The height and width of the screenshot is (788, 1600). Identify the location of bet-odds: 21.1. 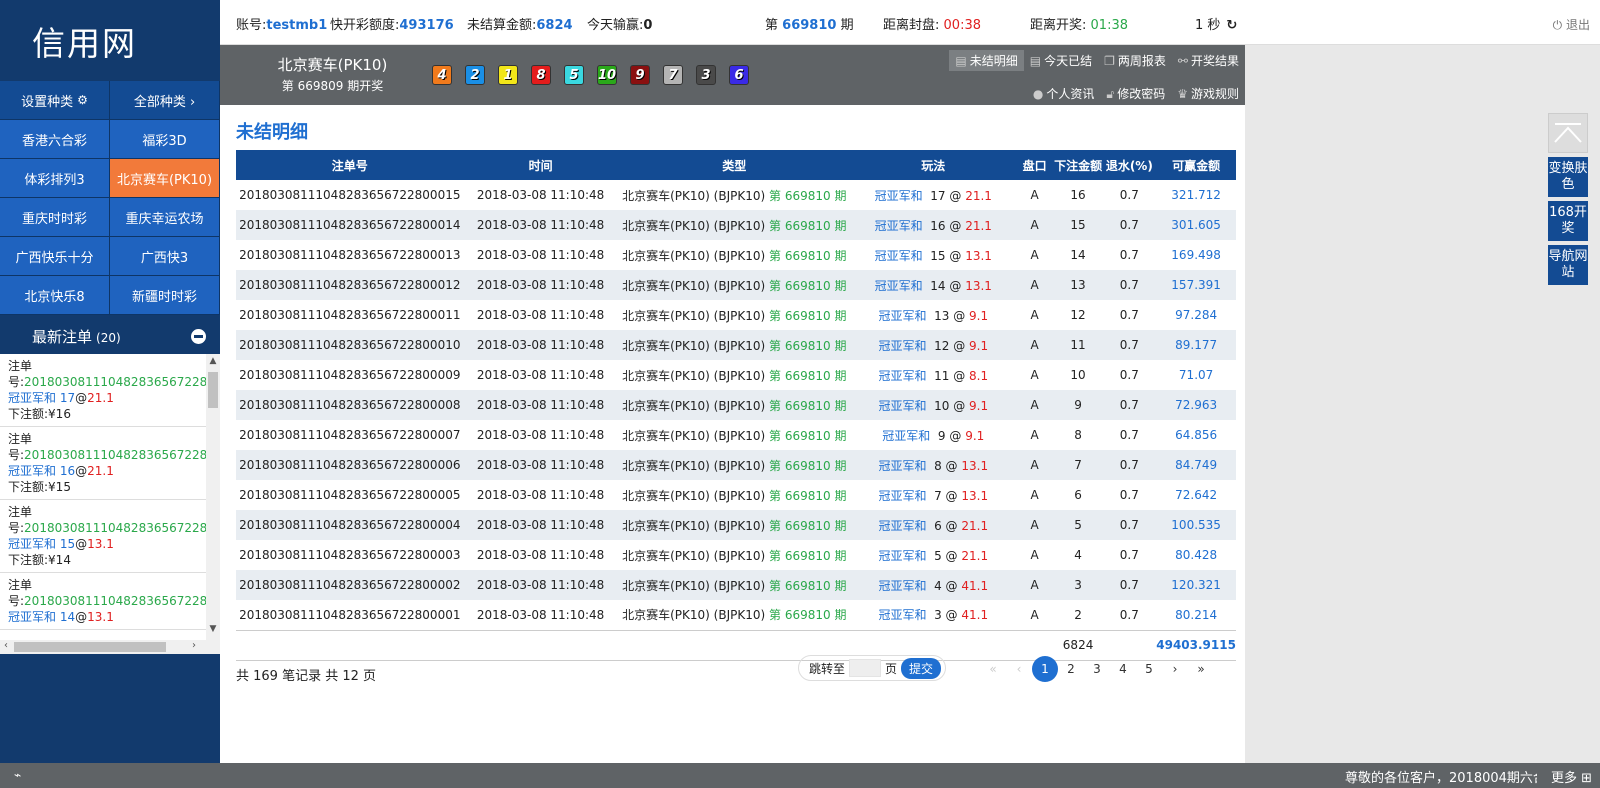
(100, 398).